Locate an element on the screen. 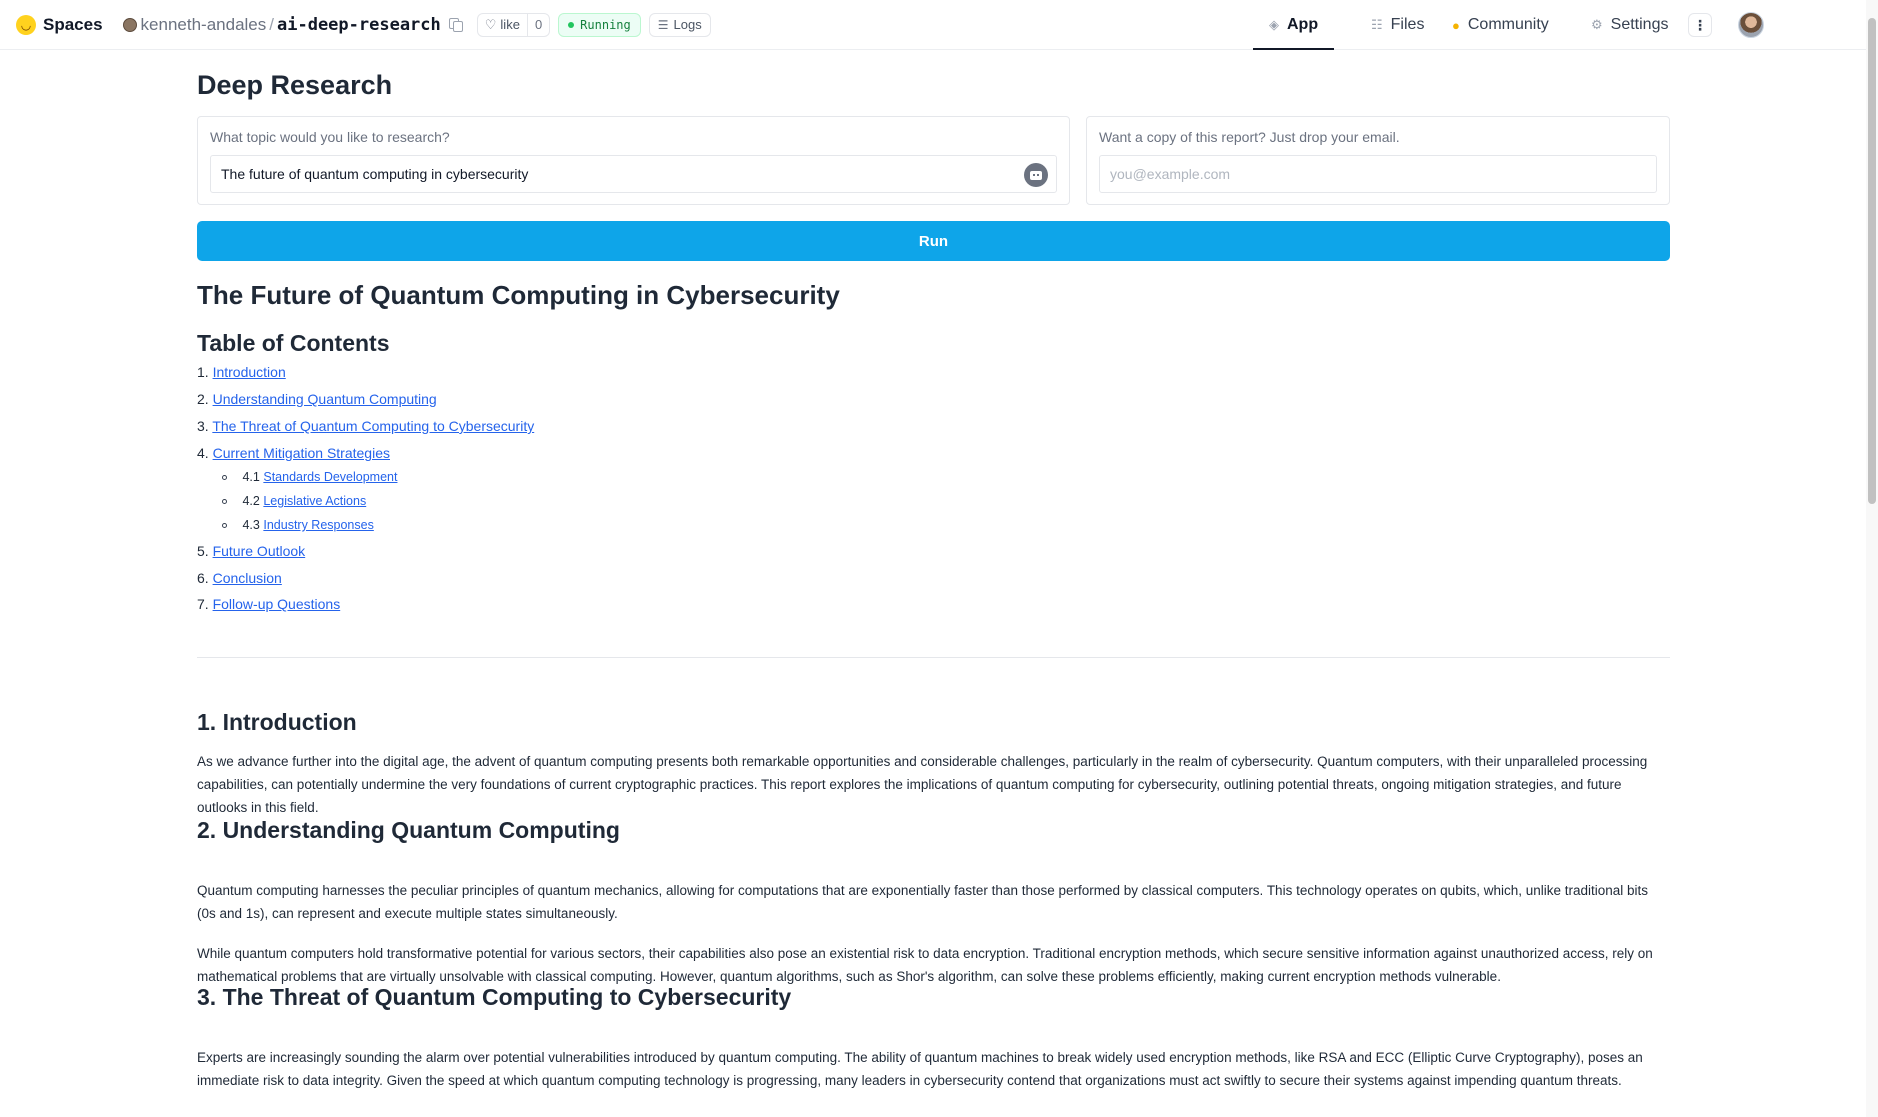  tab-settings: ⚙ Settings is located at coordinates (1629, 25).